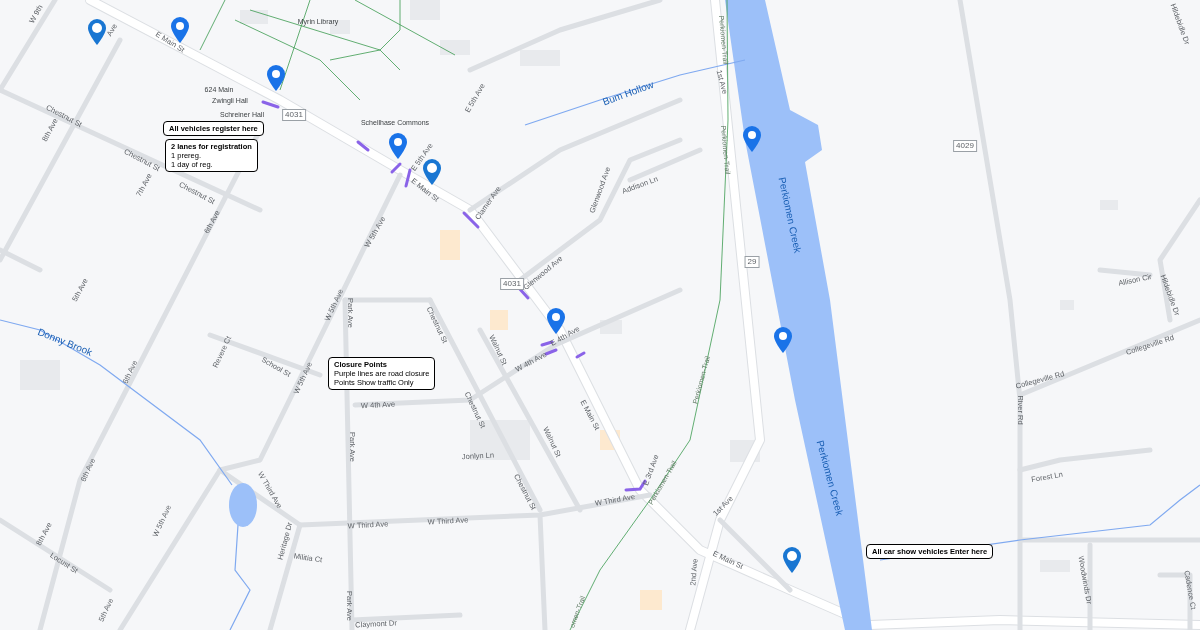 The height and width of the screenshot is (630, 1200). Describe the element at coordinates (965, 146) in the screenshot. I see `route-shield: 4029` at that location.